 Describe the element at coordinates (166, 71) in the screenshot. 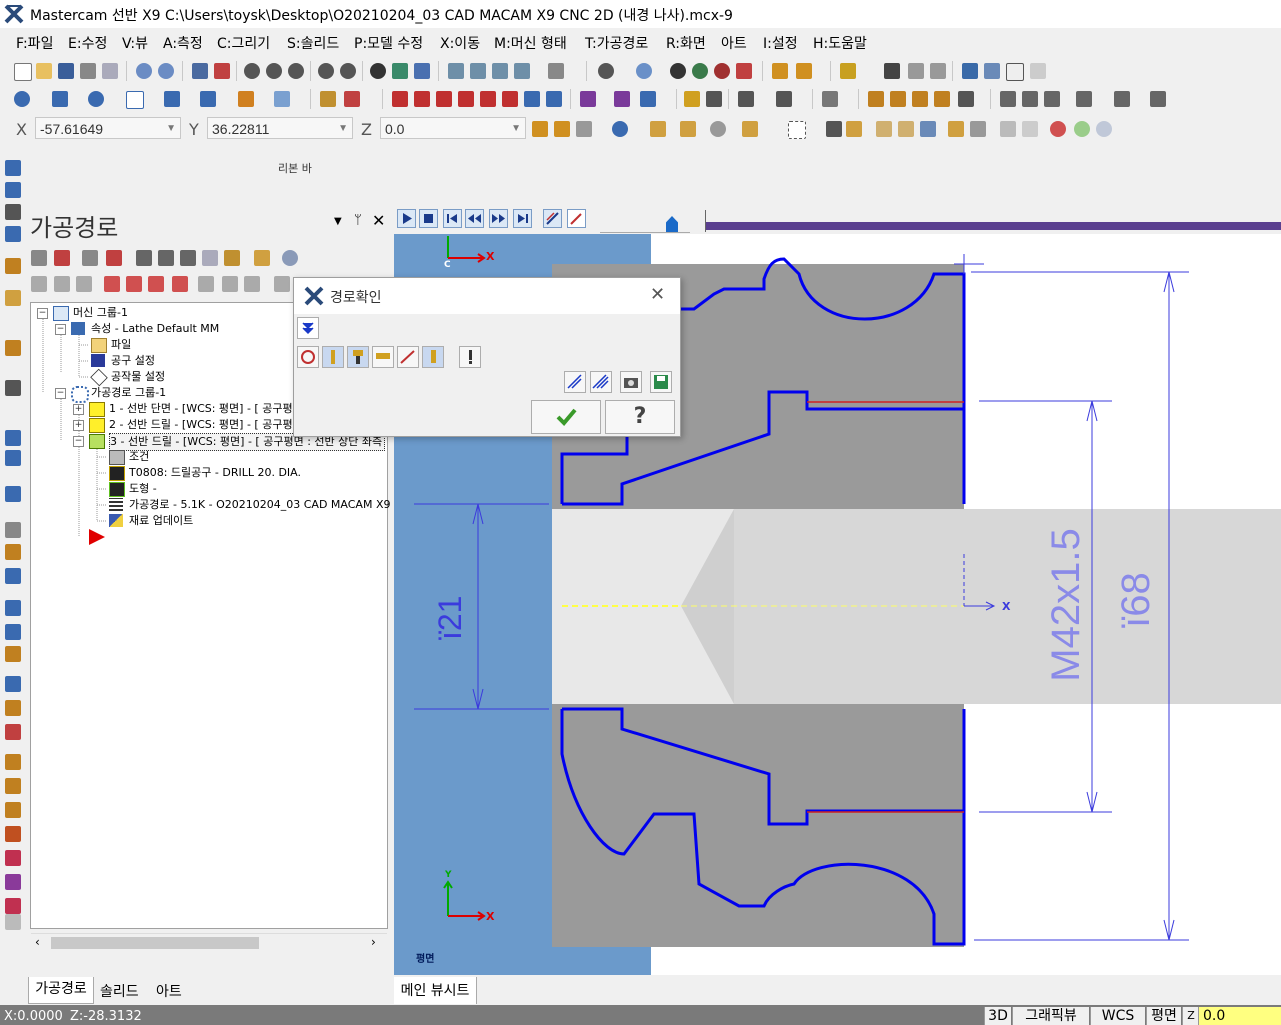

I see `redo-icon` at that location.